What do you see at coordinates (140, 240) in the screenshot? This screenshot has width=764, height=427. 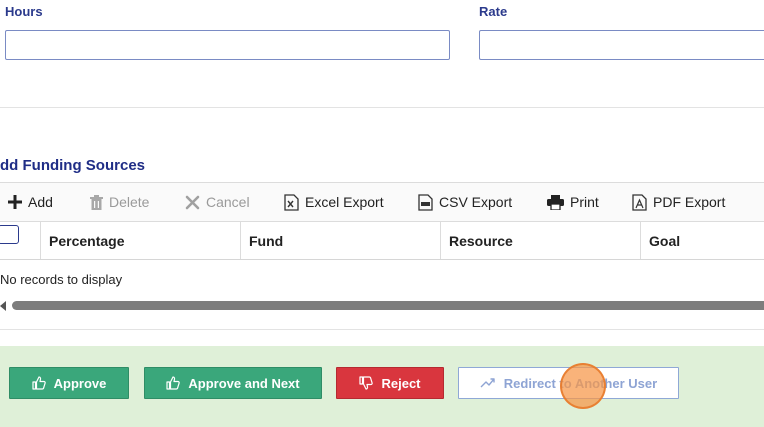 I see `column-header-percentage: Percentage` at bounding box center [140, 240].